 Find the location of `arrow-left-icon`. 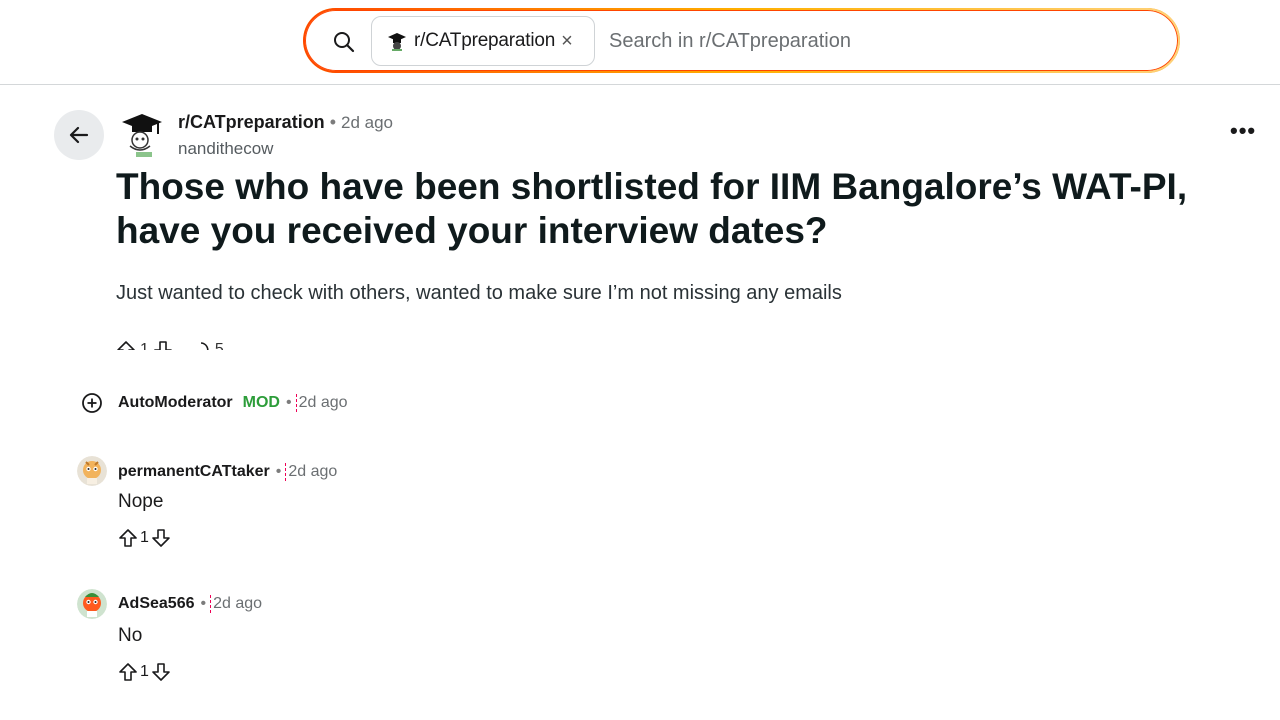

arrow-left-icon is located at coordinates (79, 135).